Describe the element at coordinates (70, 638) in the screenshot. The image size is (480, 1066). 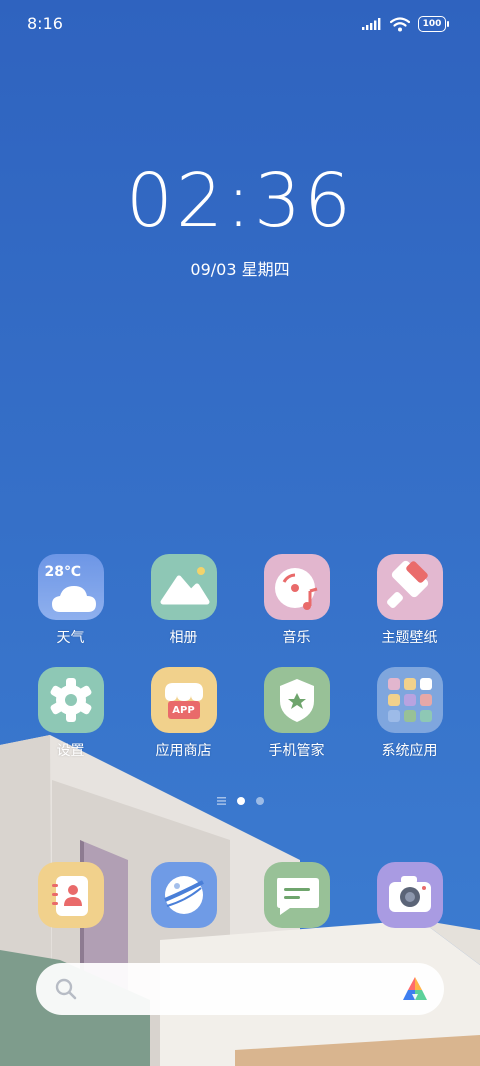
I see `app-label: 天气` at that location.